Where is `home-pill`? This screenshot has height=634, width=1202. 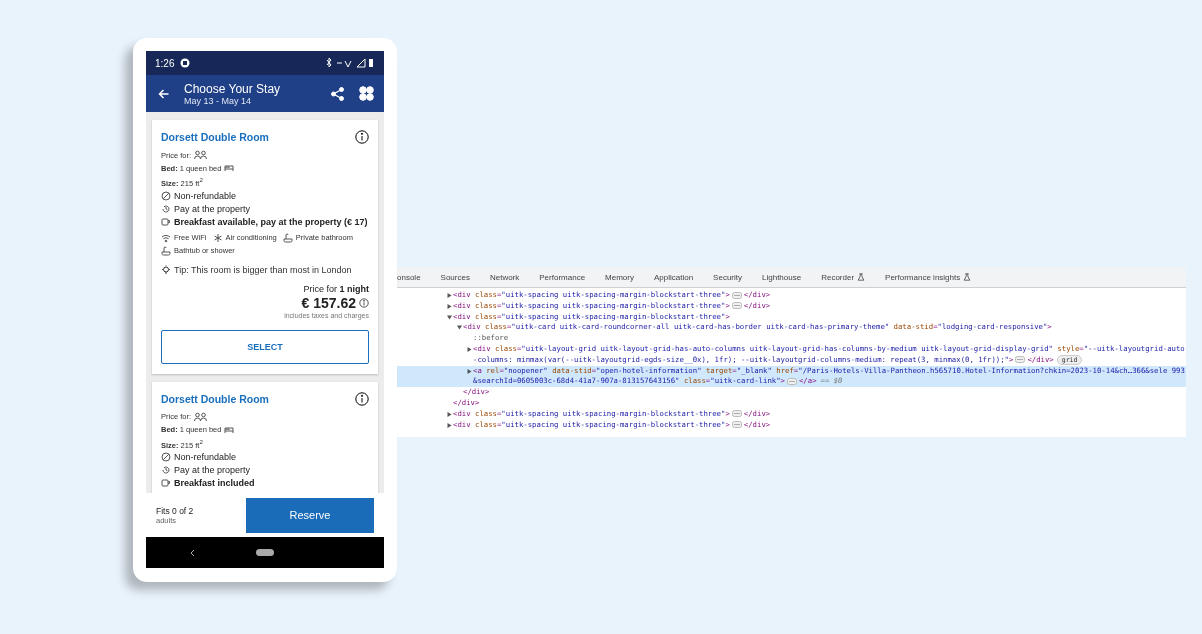 home-pill is located at coordinates (265, 552).